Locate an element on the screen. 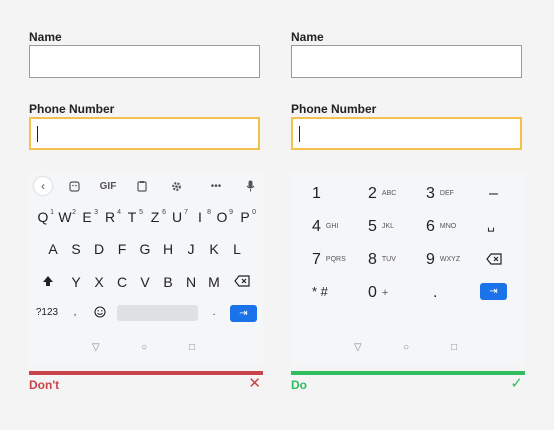 The image size is (554, 430). key-k: K is located at coordinates (214, 249).